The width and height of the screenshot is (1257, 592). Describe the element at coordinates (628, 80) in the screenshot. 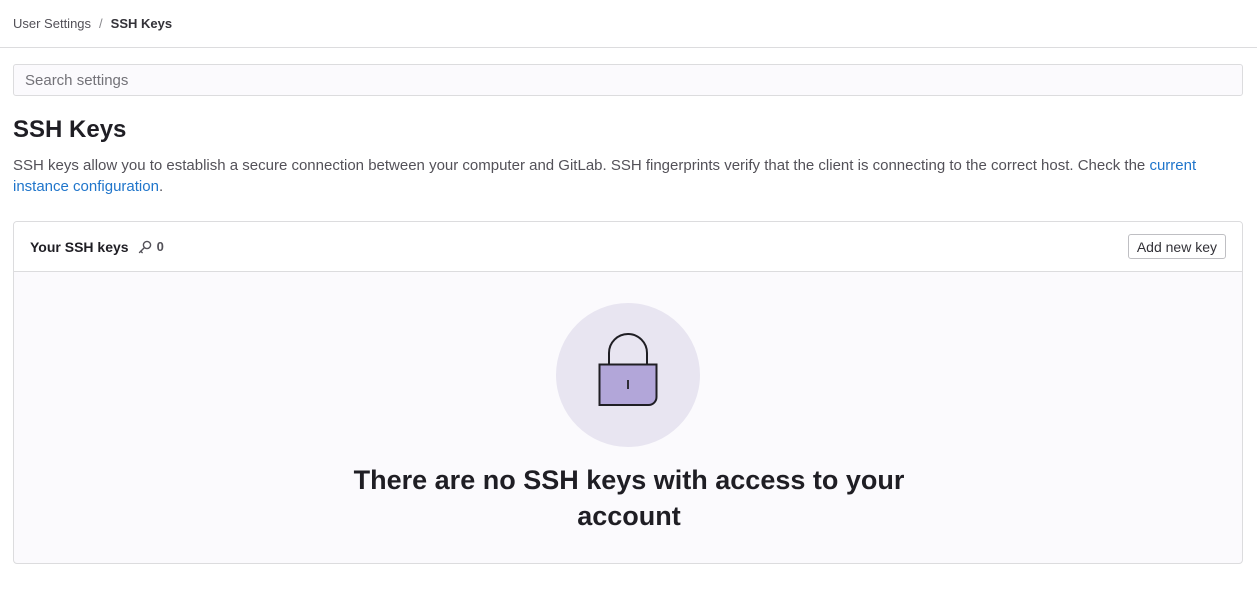

I see `search-settings-input` at that location.